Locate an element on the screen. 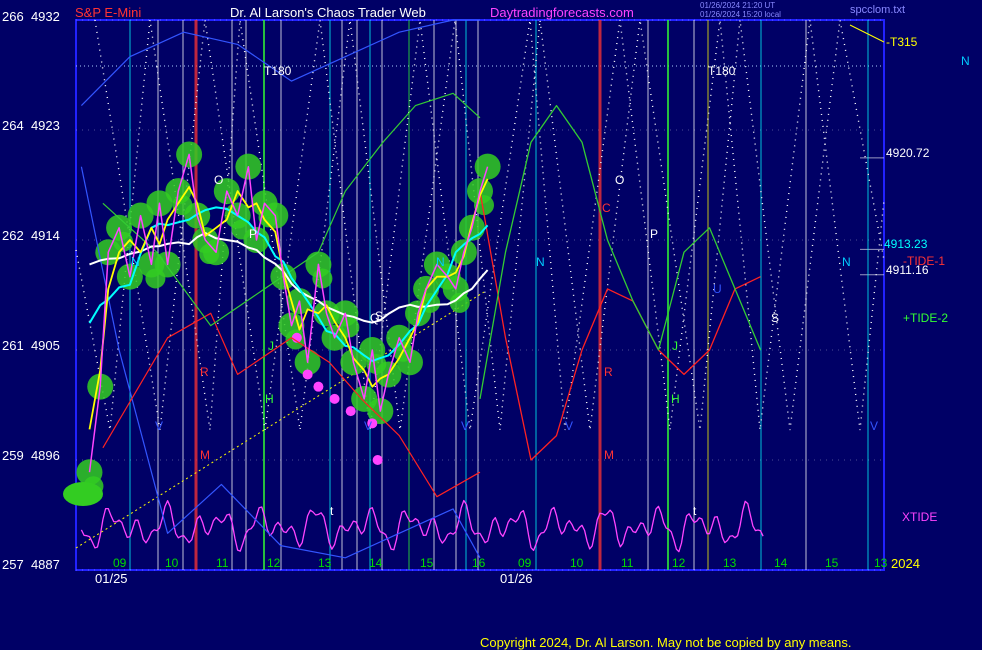 The image size is (982, 650). timestamp-ut: 01/26/2024 21:20 UT is located at coordinates (738, 5).